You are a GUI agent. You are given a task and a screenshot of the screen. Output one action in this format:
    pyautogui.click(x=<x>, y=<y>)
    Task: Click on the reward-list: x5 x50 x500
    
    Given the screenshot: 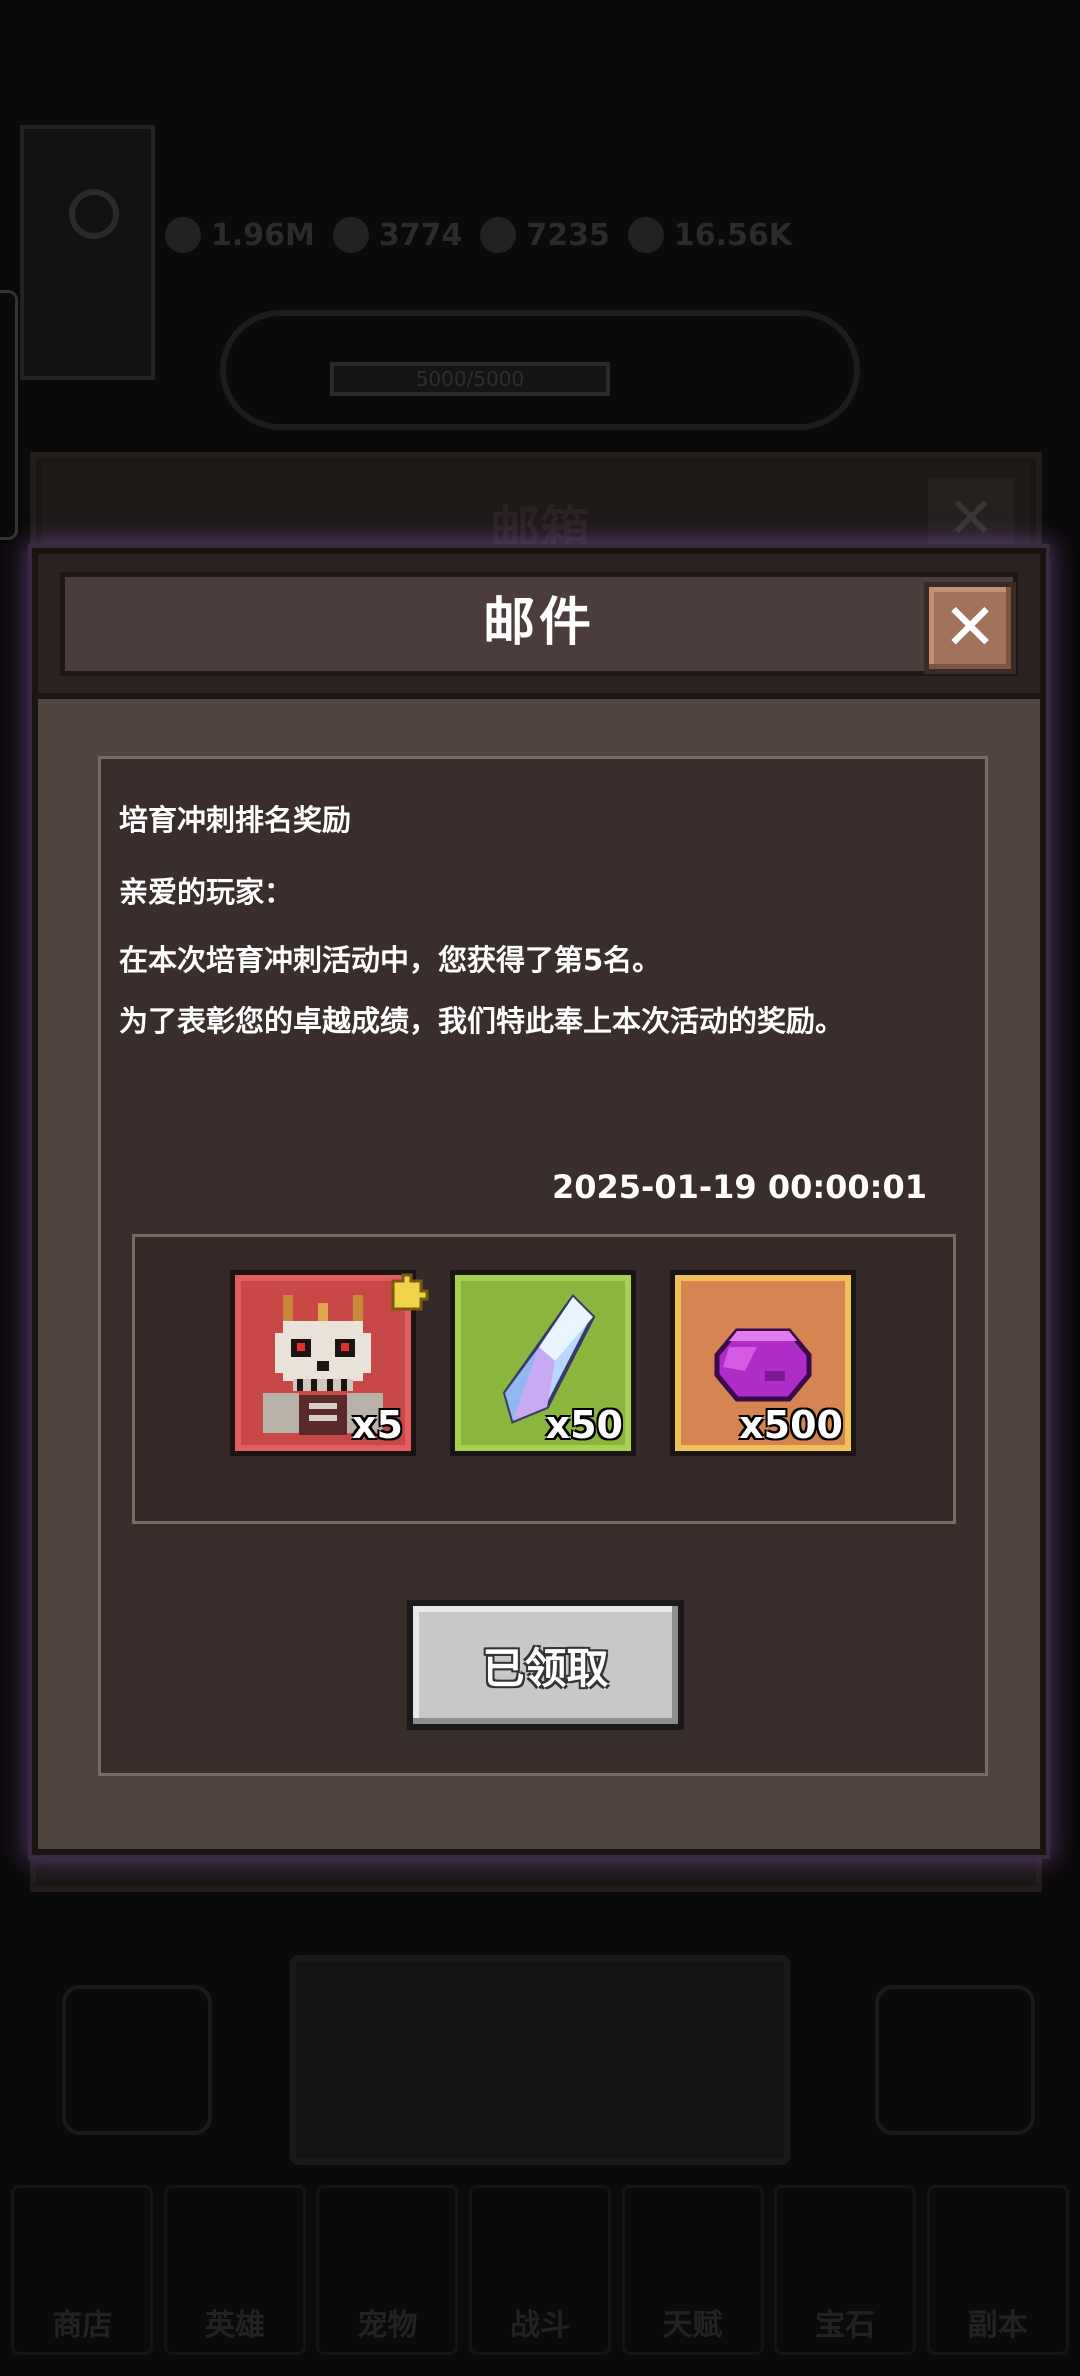 What is the action you would take?
    pyautogui.click(x=544, y=1379)
    